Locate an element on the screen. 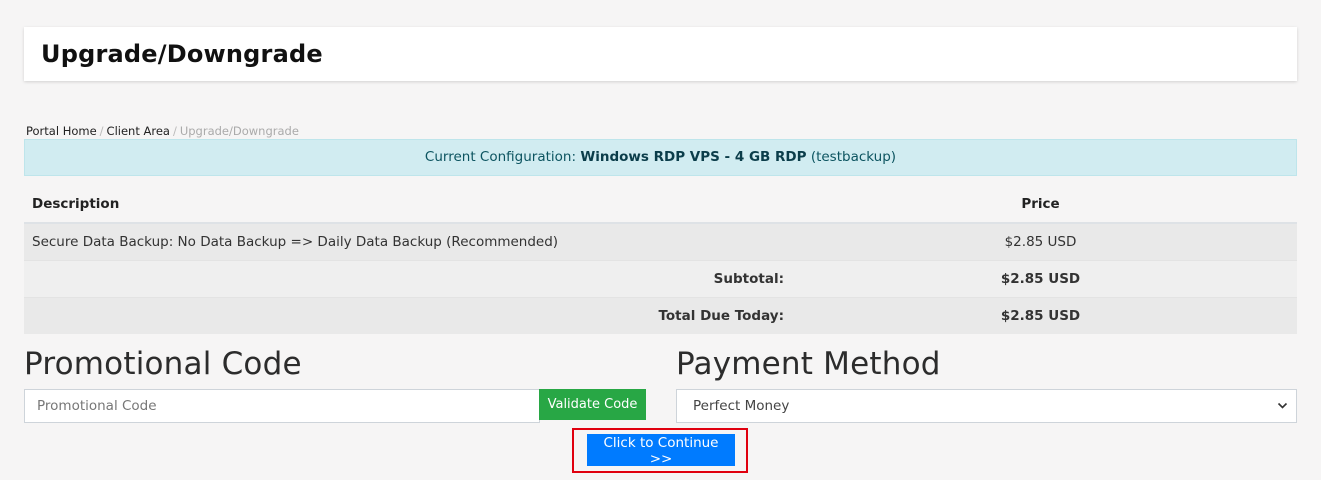  price-header: Price is located at coordinates (1040, 205).